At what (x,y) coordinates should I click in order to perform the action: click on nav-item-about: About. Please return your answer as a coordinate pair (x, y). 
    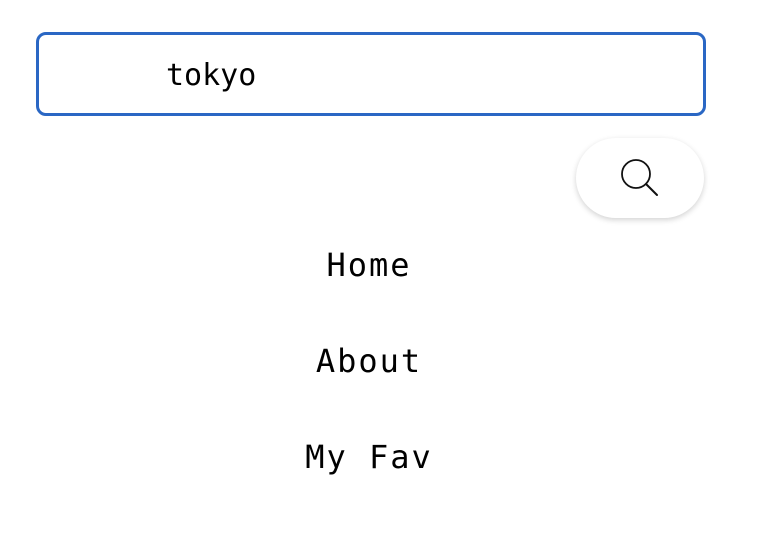
    Looking at the image, I should click on (369, 361).